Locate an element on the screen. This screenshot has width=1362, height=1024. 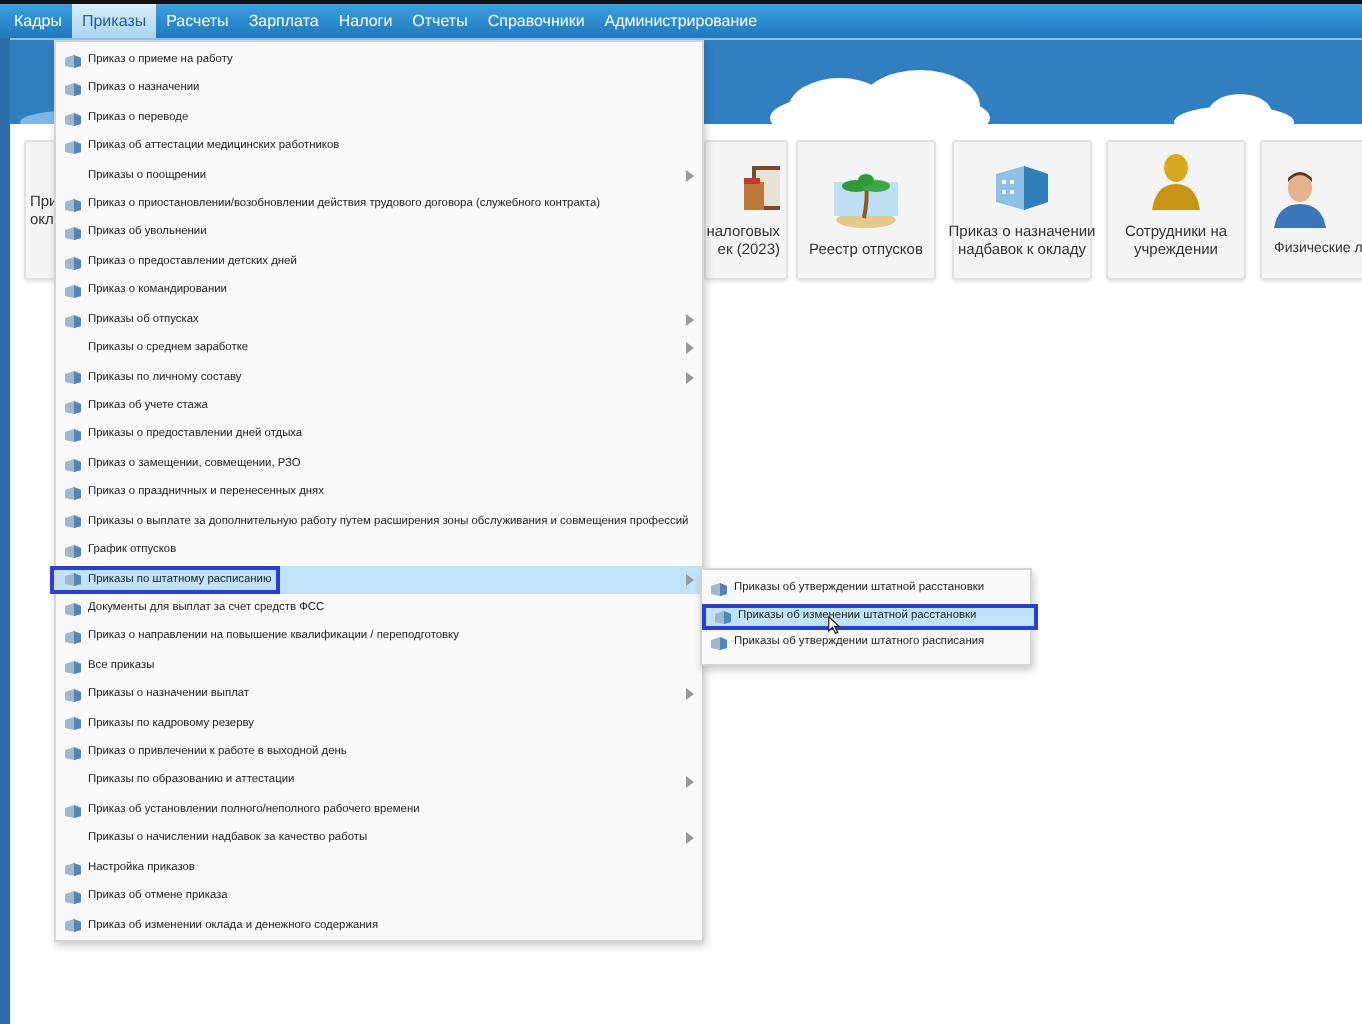
book-icon is located at coordinates (762, 188).